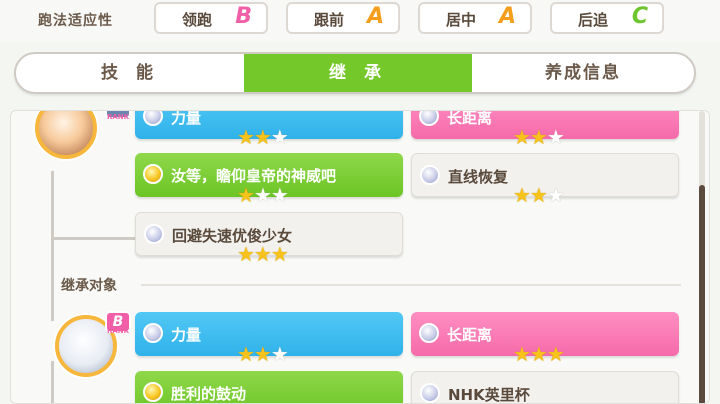  What do you see at coordinates (329, 20) in the screenshot?
I see `aptitude-name: 跟前` at bounding box center [329, 20].